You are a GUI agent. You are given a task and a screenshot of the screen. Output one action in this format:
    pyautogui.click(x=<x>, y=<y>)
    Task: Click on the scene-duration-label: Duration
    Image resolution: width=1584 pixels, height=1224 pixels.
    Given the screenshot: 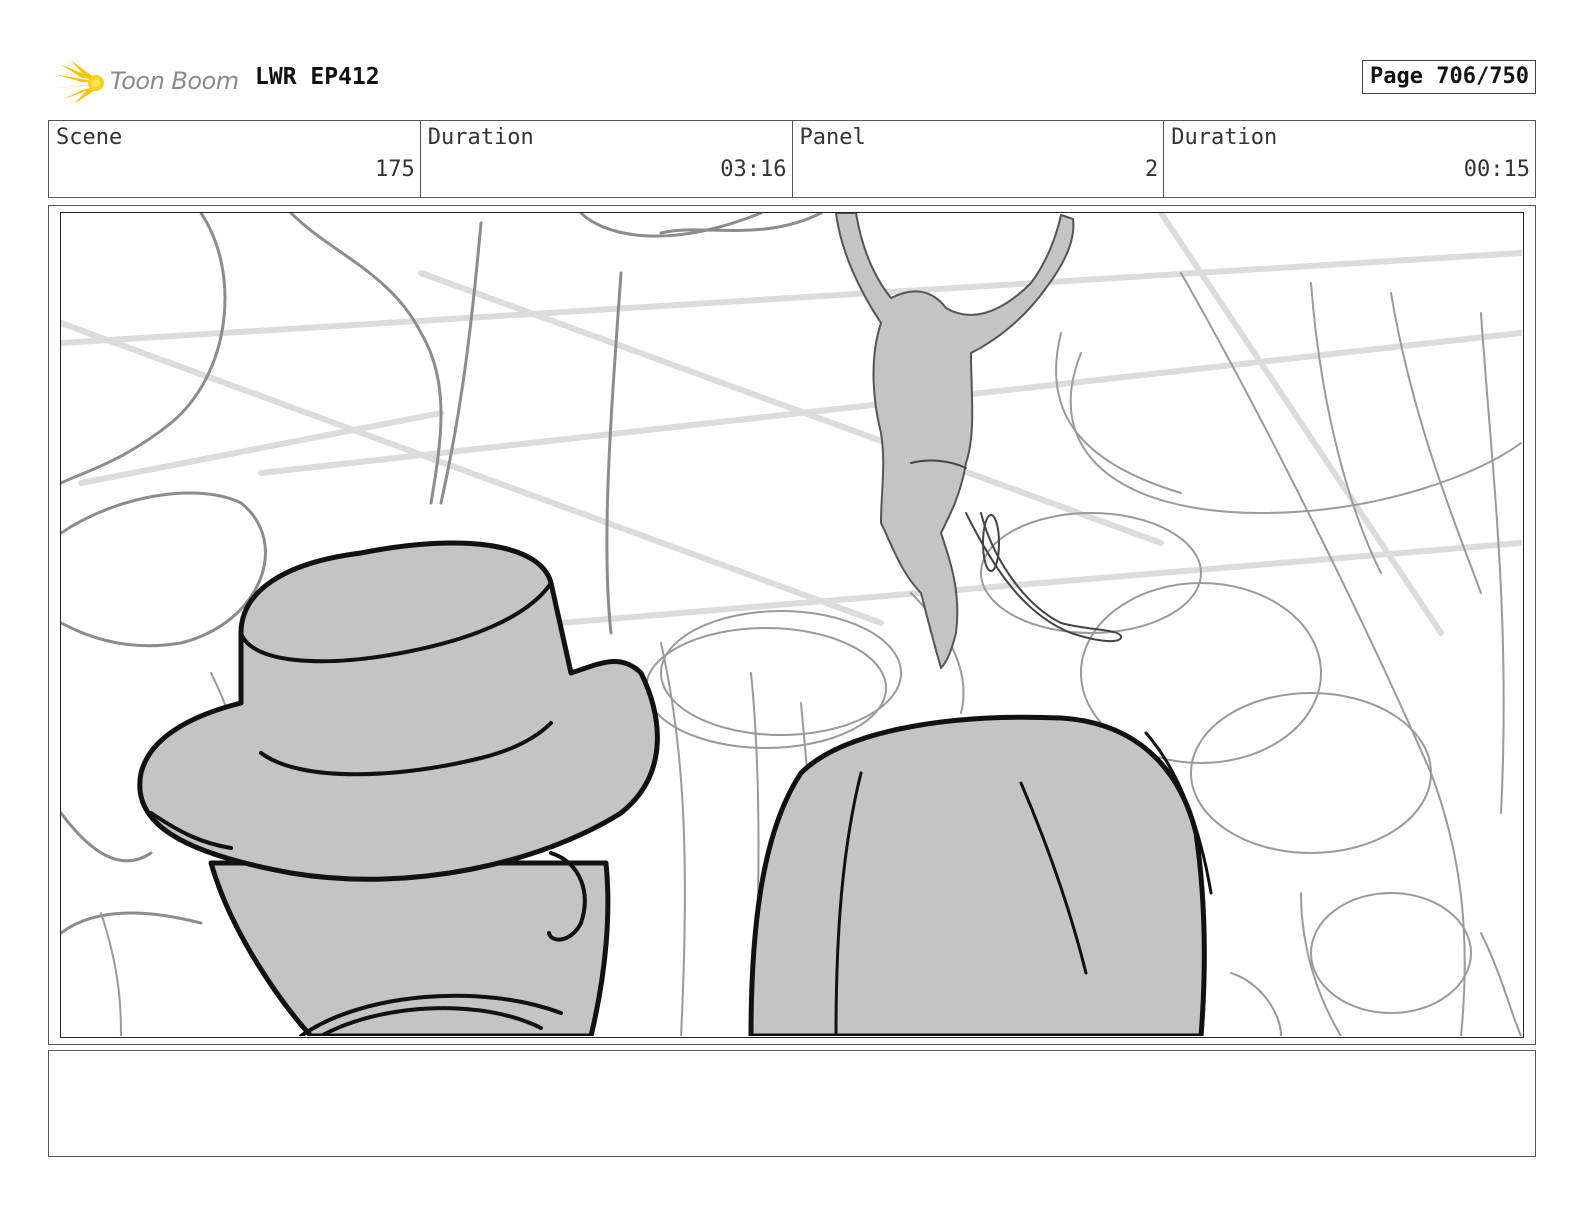 What is the action you would take?
    pyautogui.click(x=480, y=137)
    